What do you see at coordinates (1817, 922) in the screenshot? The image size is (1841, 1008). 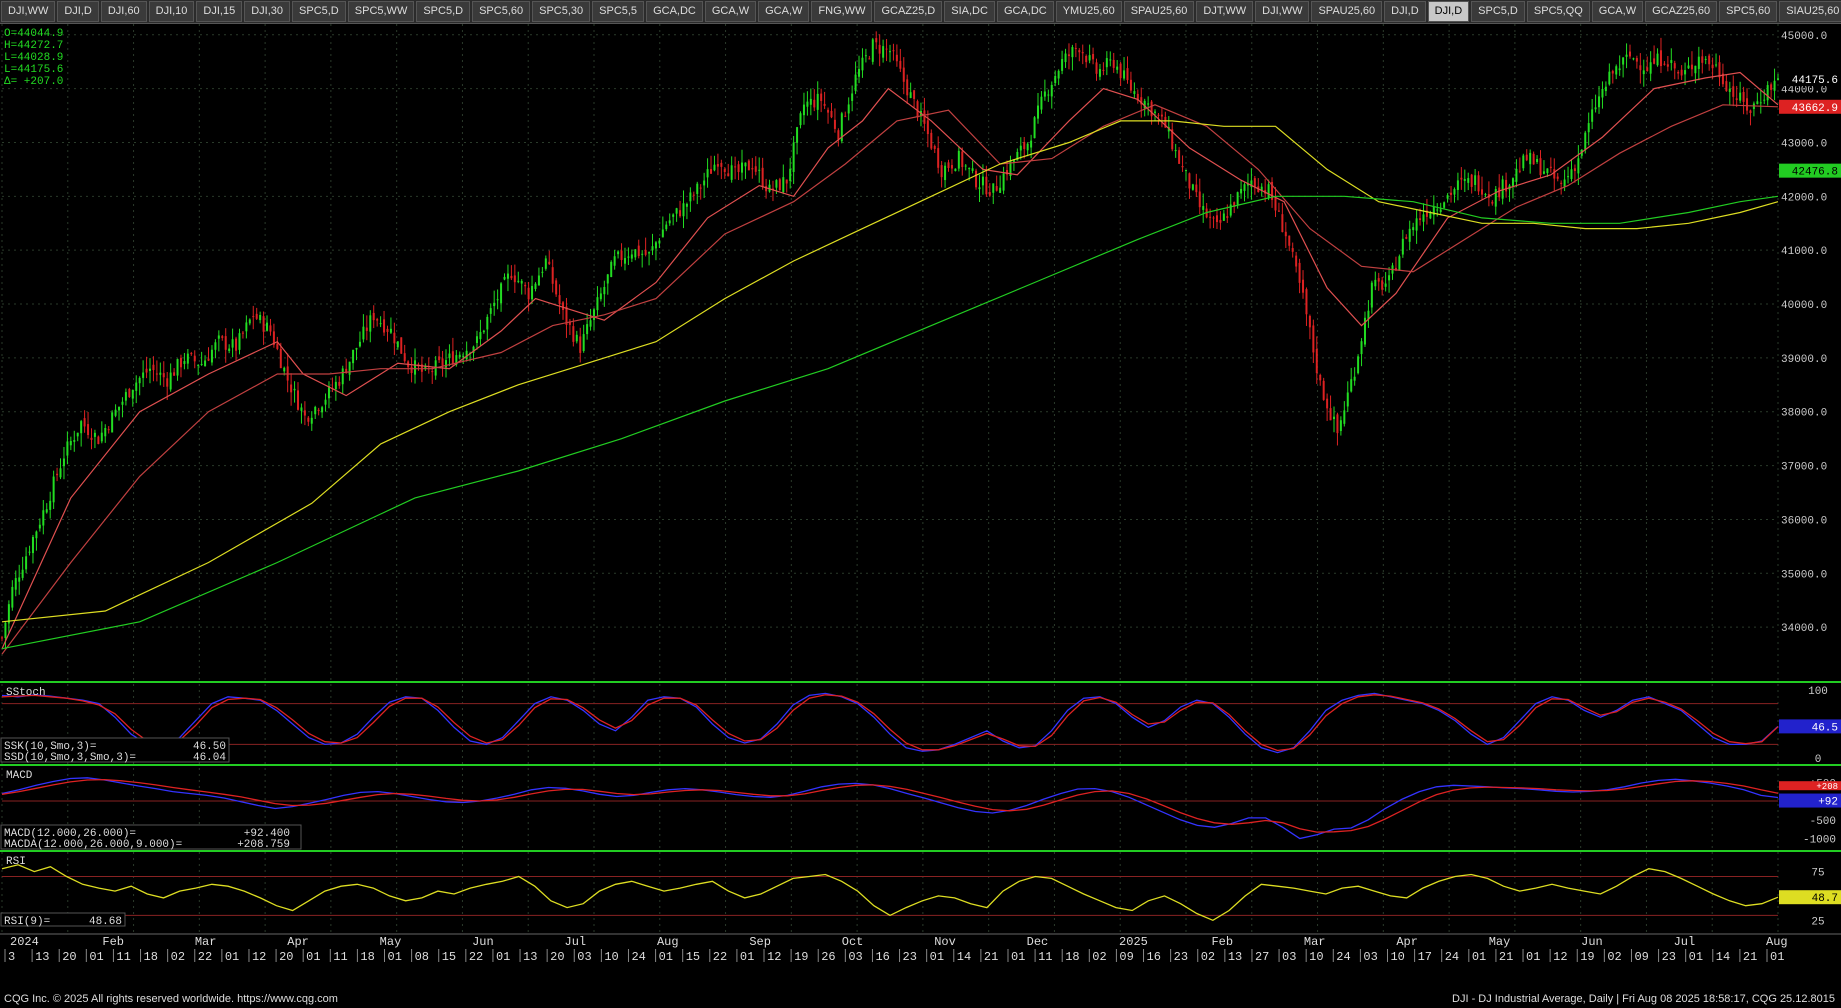 I see `rsi-tick-25: 25` at bounding box center [1817, 922].